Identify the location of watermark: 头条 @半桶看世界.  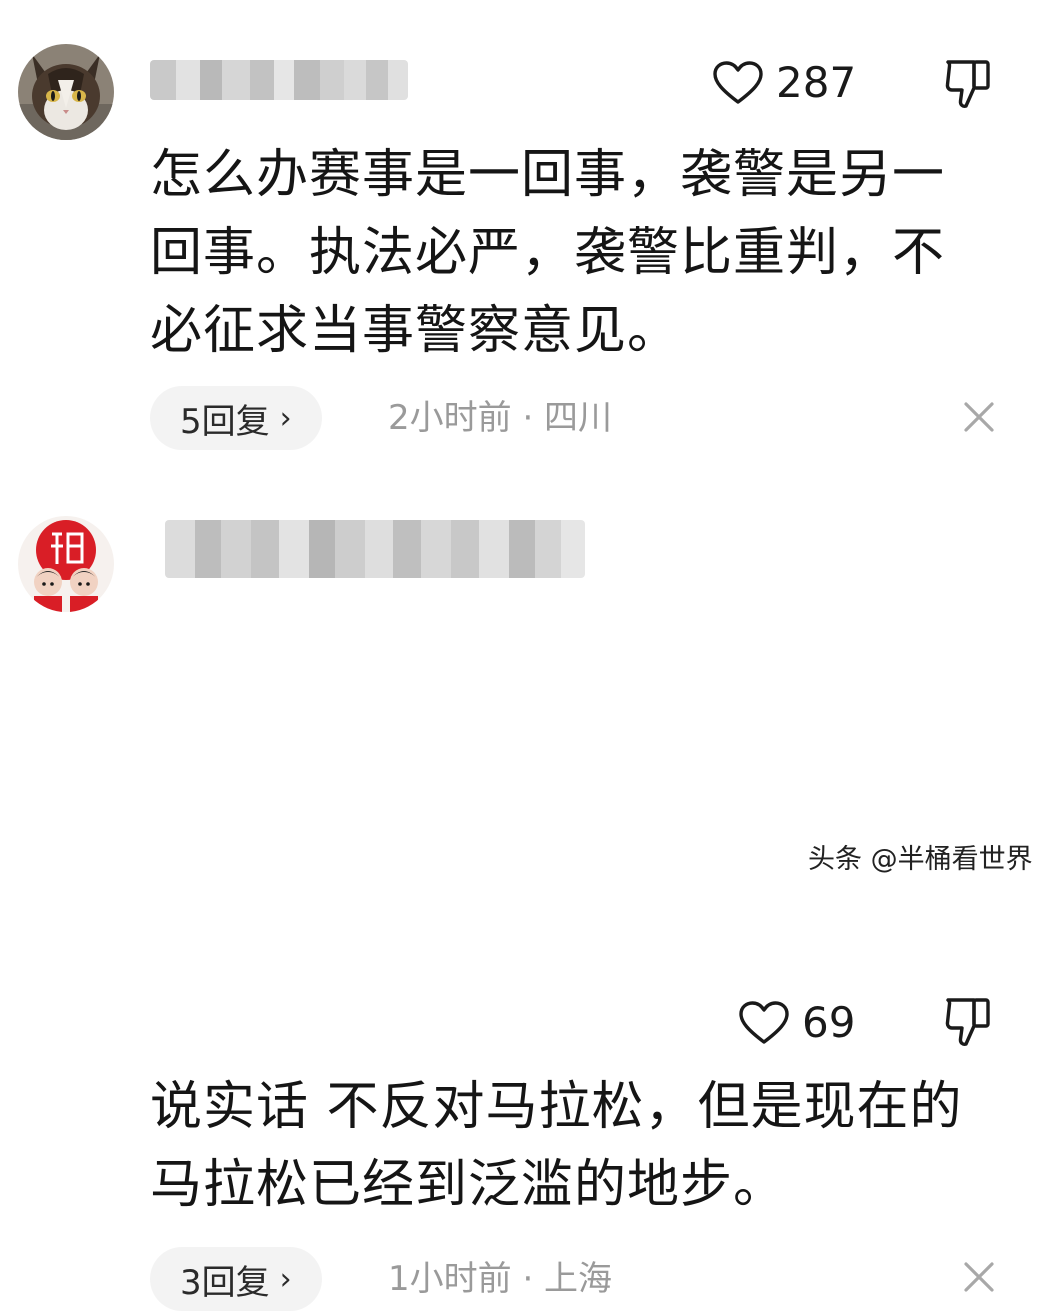
(920, 859).